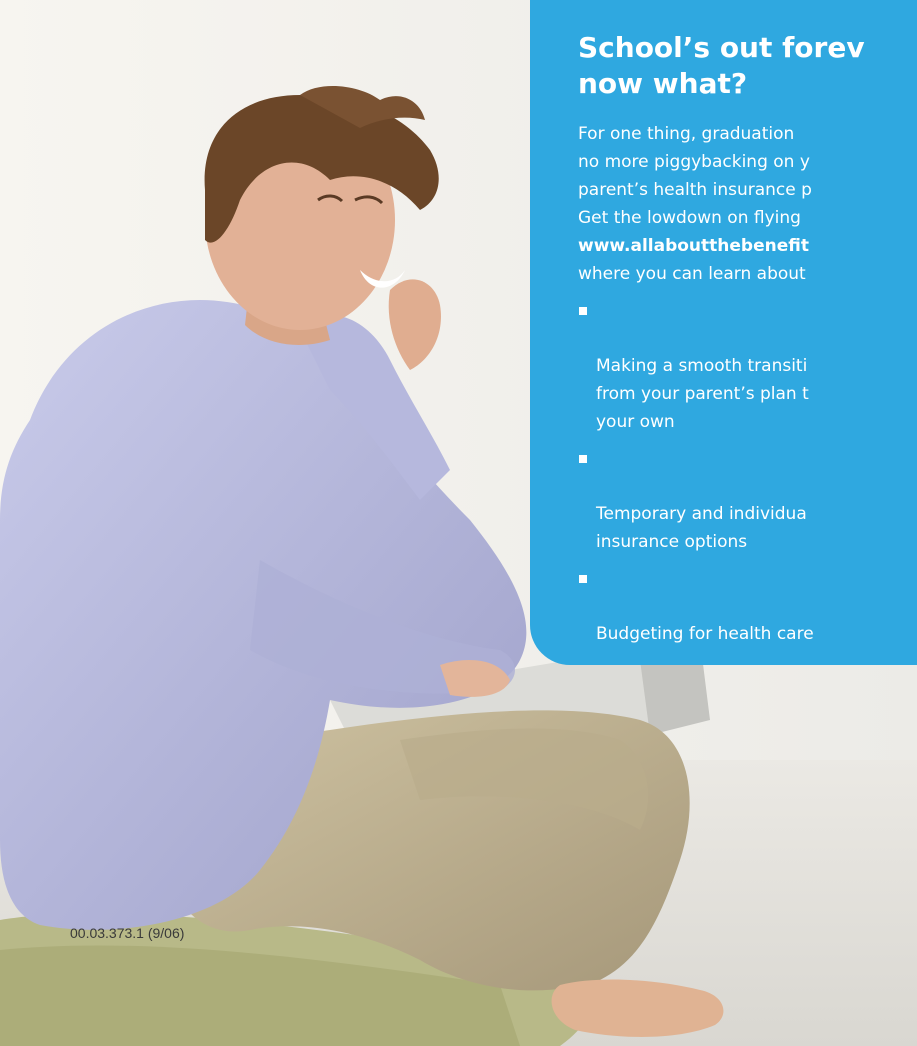 Image resolution: width=917 pixels, height=1046 pixels. What do you see at coordinates (721, 65) in the screenshot?
I see `headline: School’s out forev now what?` at bounding box center [721, 65].